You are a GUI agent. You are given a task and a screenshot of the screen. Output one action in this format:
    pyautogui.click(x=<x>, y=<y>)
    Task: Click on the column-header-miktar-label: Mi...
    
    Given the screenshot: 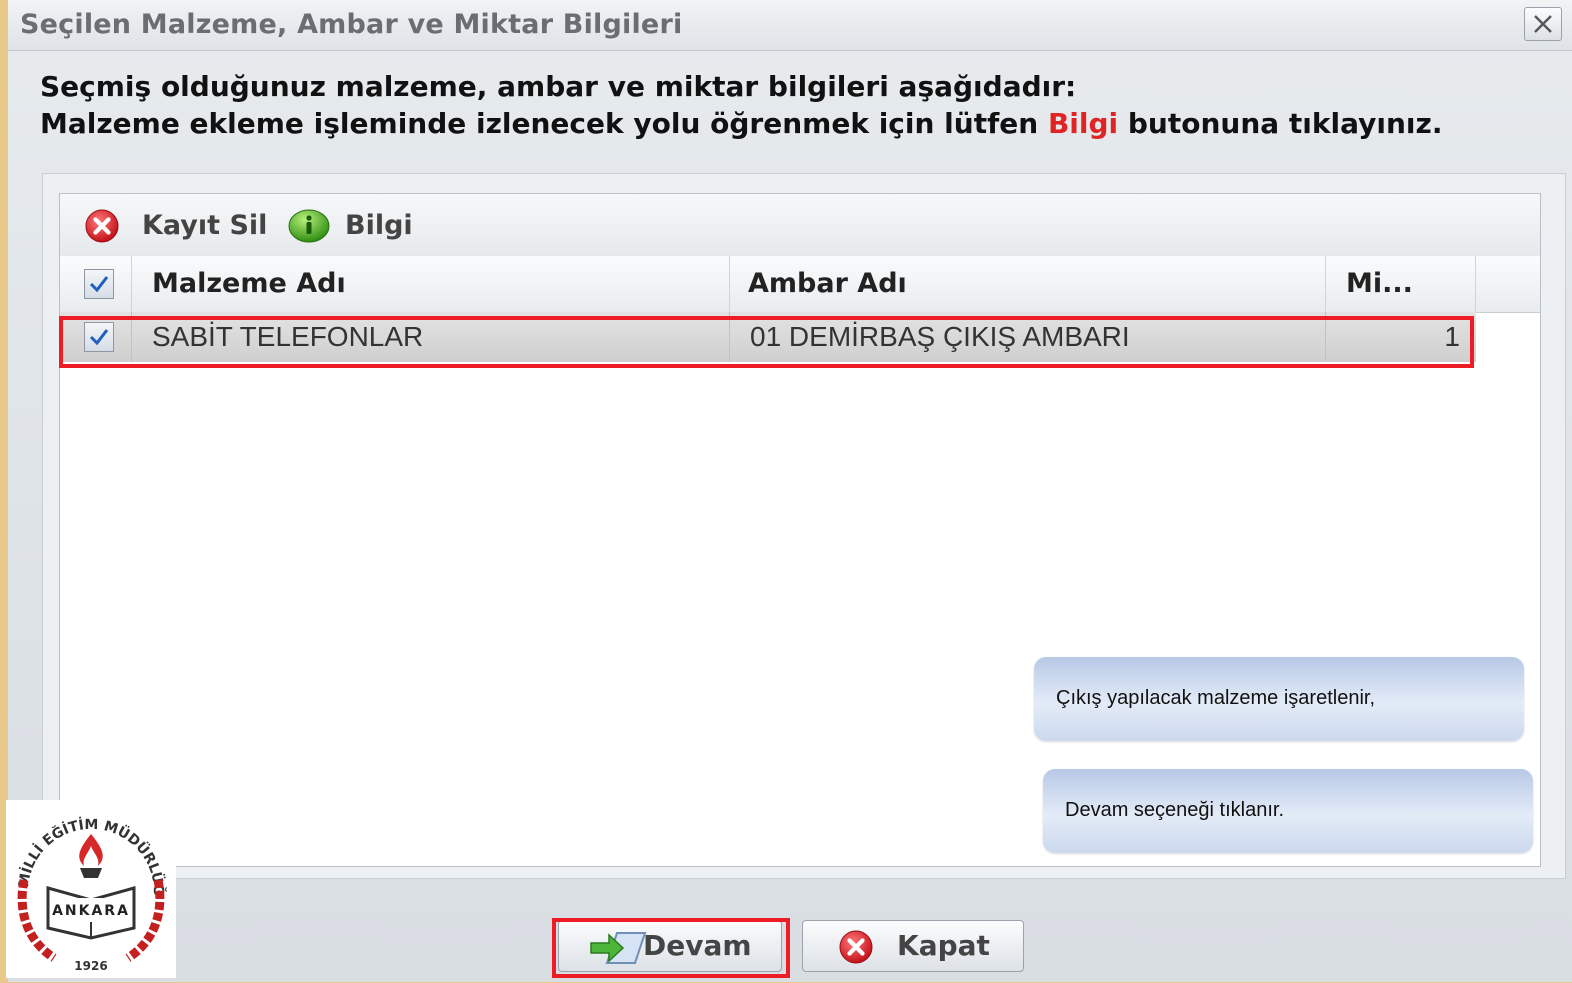 What is the action you would take?
    pyautogui.click(x=1379, y=283)
    